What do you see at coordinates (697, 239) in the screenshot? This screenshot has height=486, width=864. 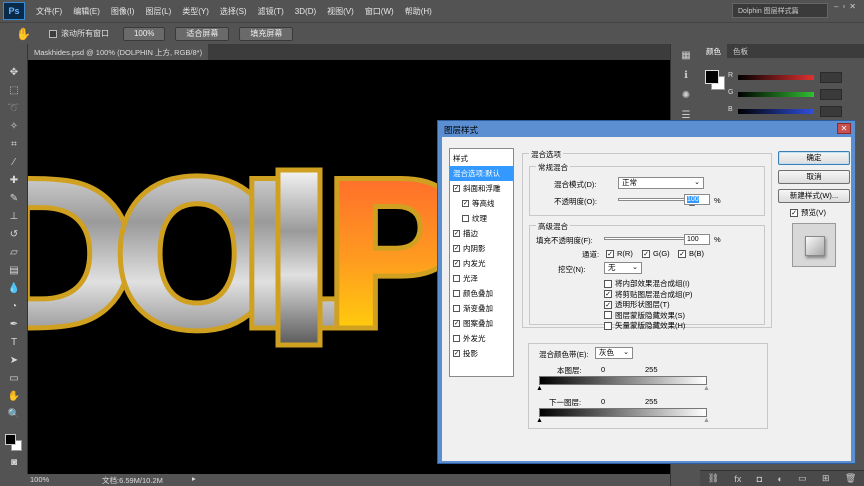 I see `fill-opacity-input: 100` at bounding box center [697, 239].